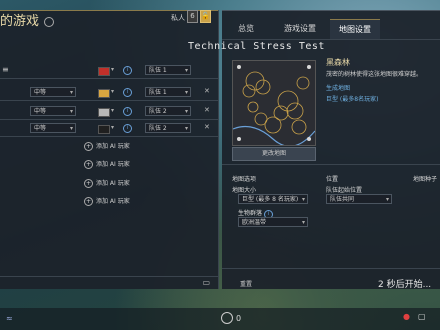 Image resolution: width=440 pixels, height=330 pixels. What do you see at coordinates (244, 190) in the screenshot?
I see `map-size-label: 地图大小` at bounding box center [244, 190].